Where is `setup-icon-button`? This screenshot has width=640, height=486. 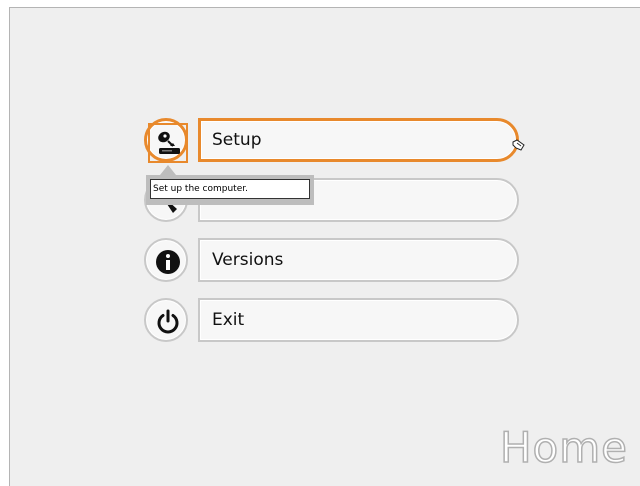
setup-icon-button is located at coordinates (166, 140).